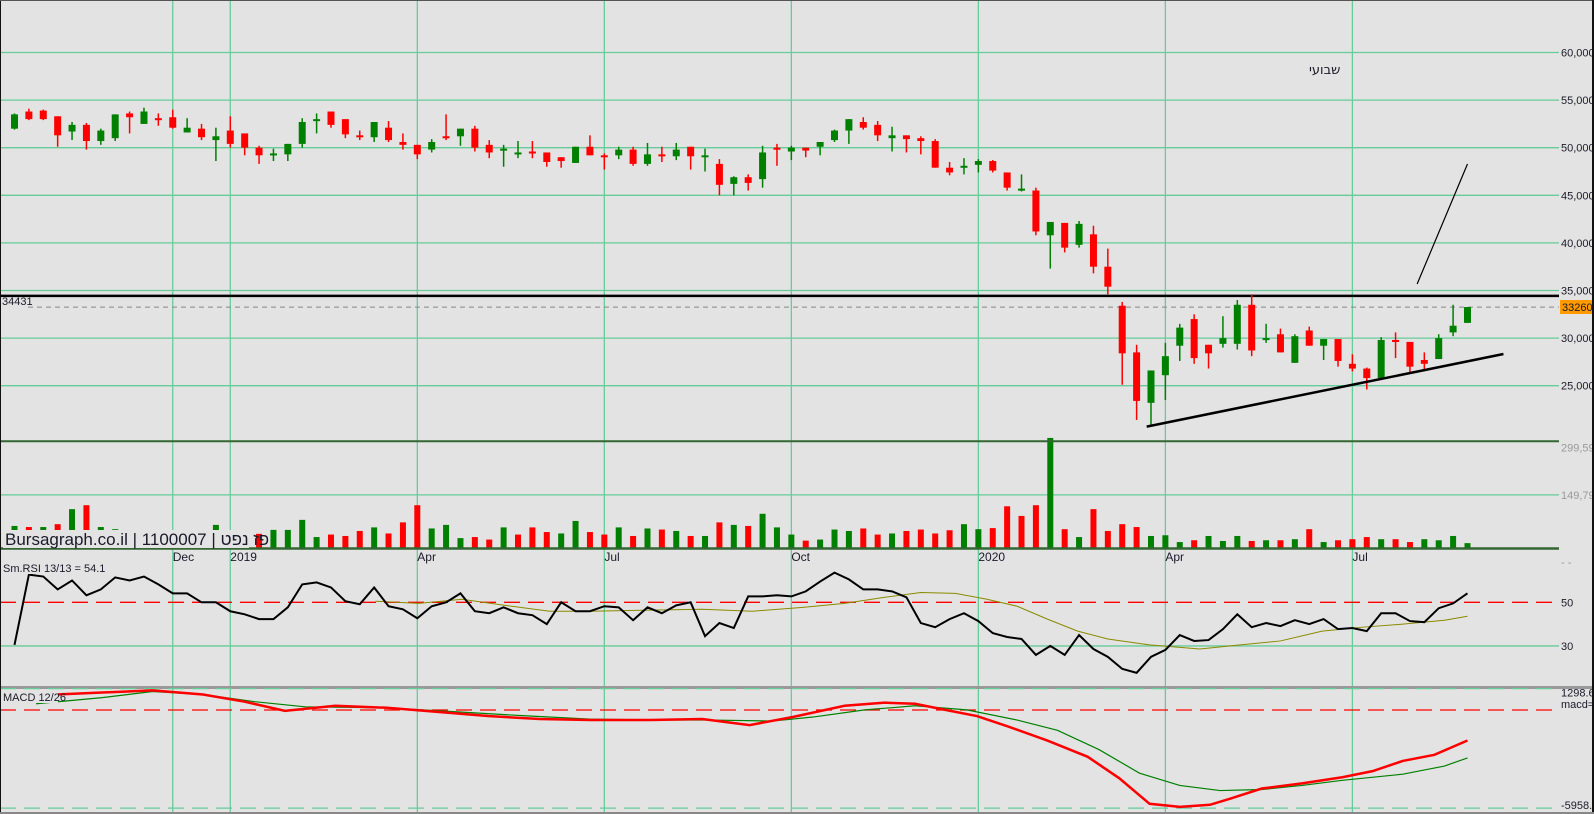 The image size is (1594, 814). What do you see at coordinates (1577, 705) in the screenshot?
I see `macd-zero-label: macd=0` at bounding box center [1577, 705].